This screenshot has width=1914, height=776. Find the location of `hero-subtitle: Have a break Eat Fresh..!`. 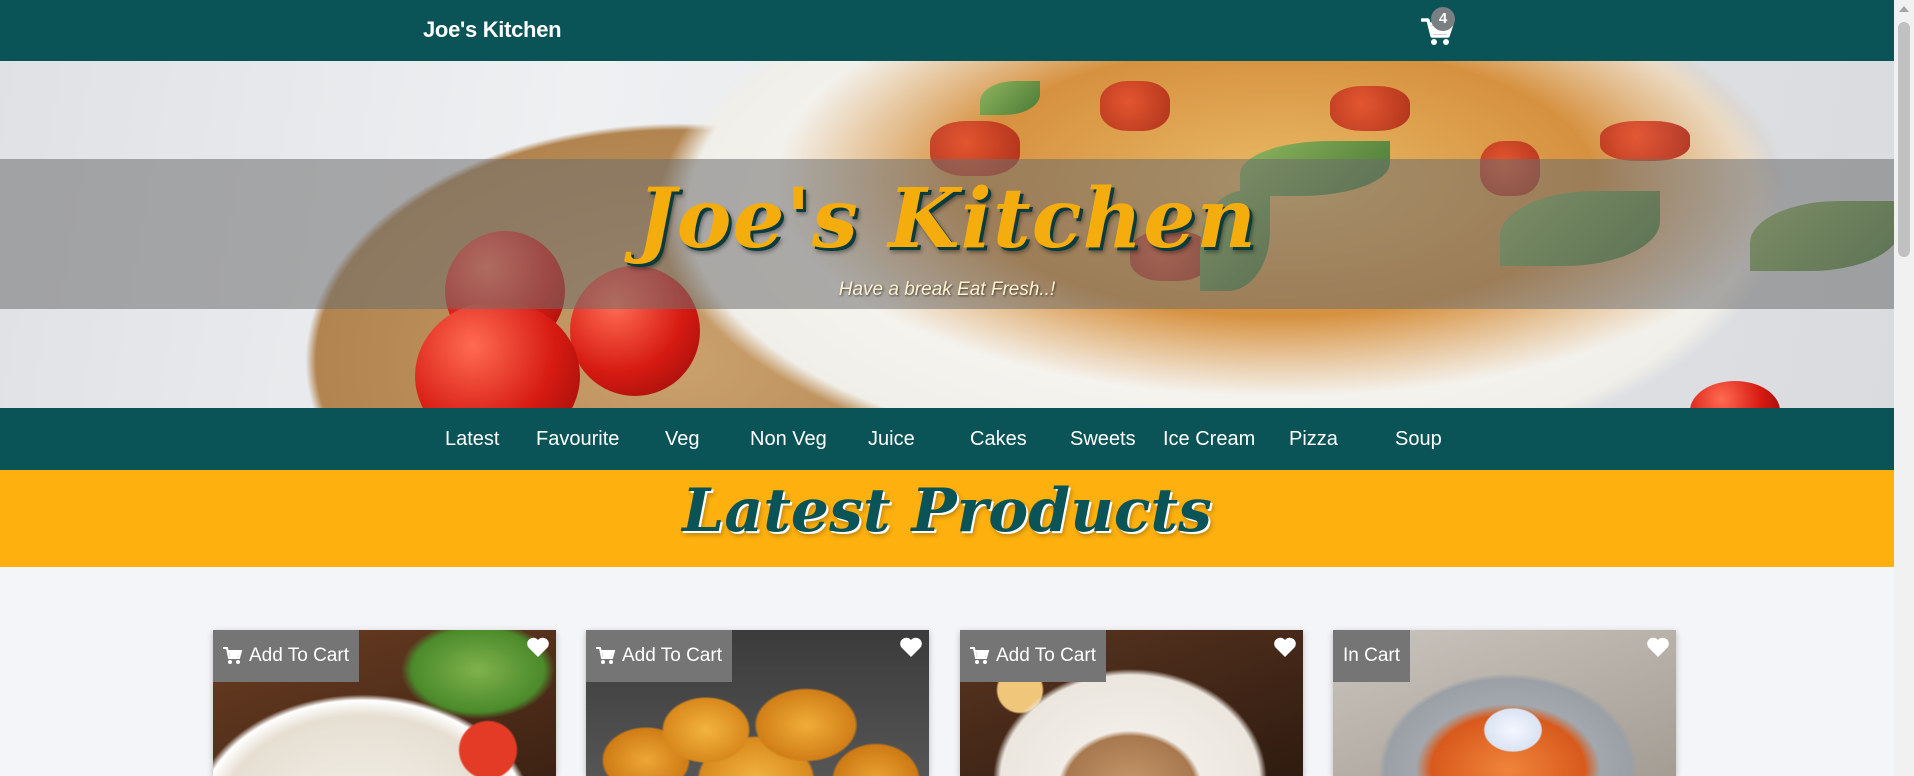

hero-subtitle: Have a break Eat Fresh..! is located at coordinates (947, 289).